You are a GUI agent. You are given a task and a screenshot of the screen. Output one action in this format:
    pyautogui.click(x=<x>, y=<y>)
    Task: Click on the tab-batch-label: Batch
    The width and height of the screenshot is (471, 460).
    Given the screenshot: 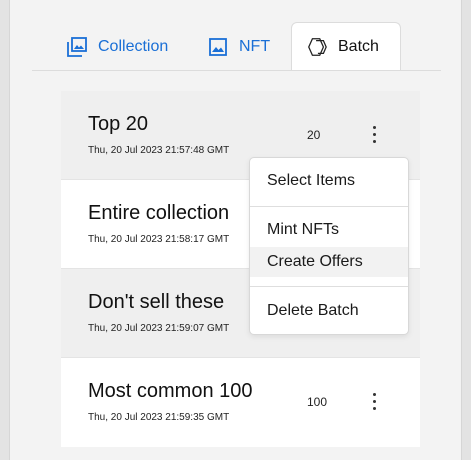 What is the action you would take?
    pyautogui.click(x=358, y=46)
    